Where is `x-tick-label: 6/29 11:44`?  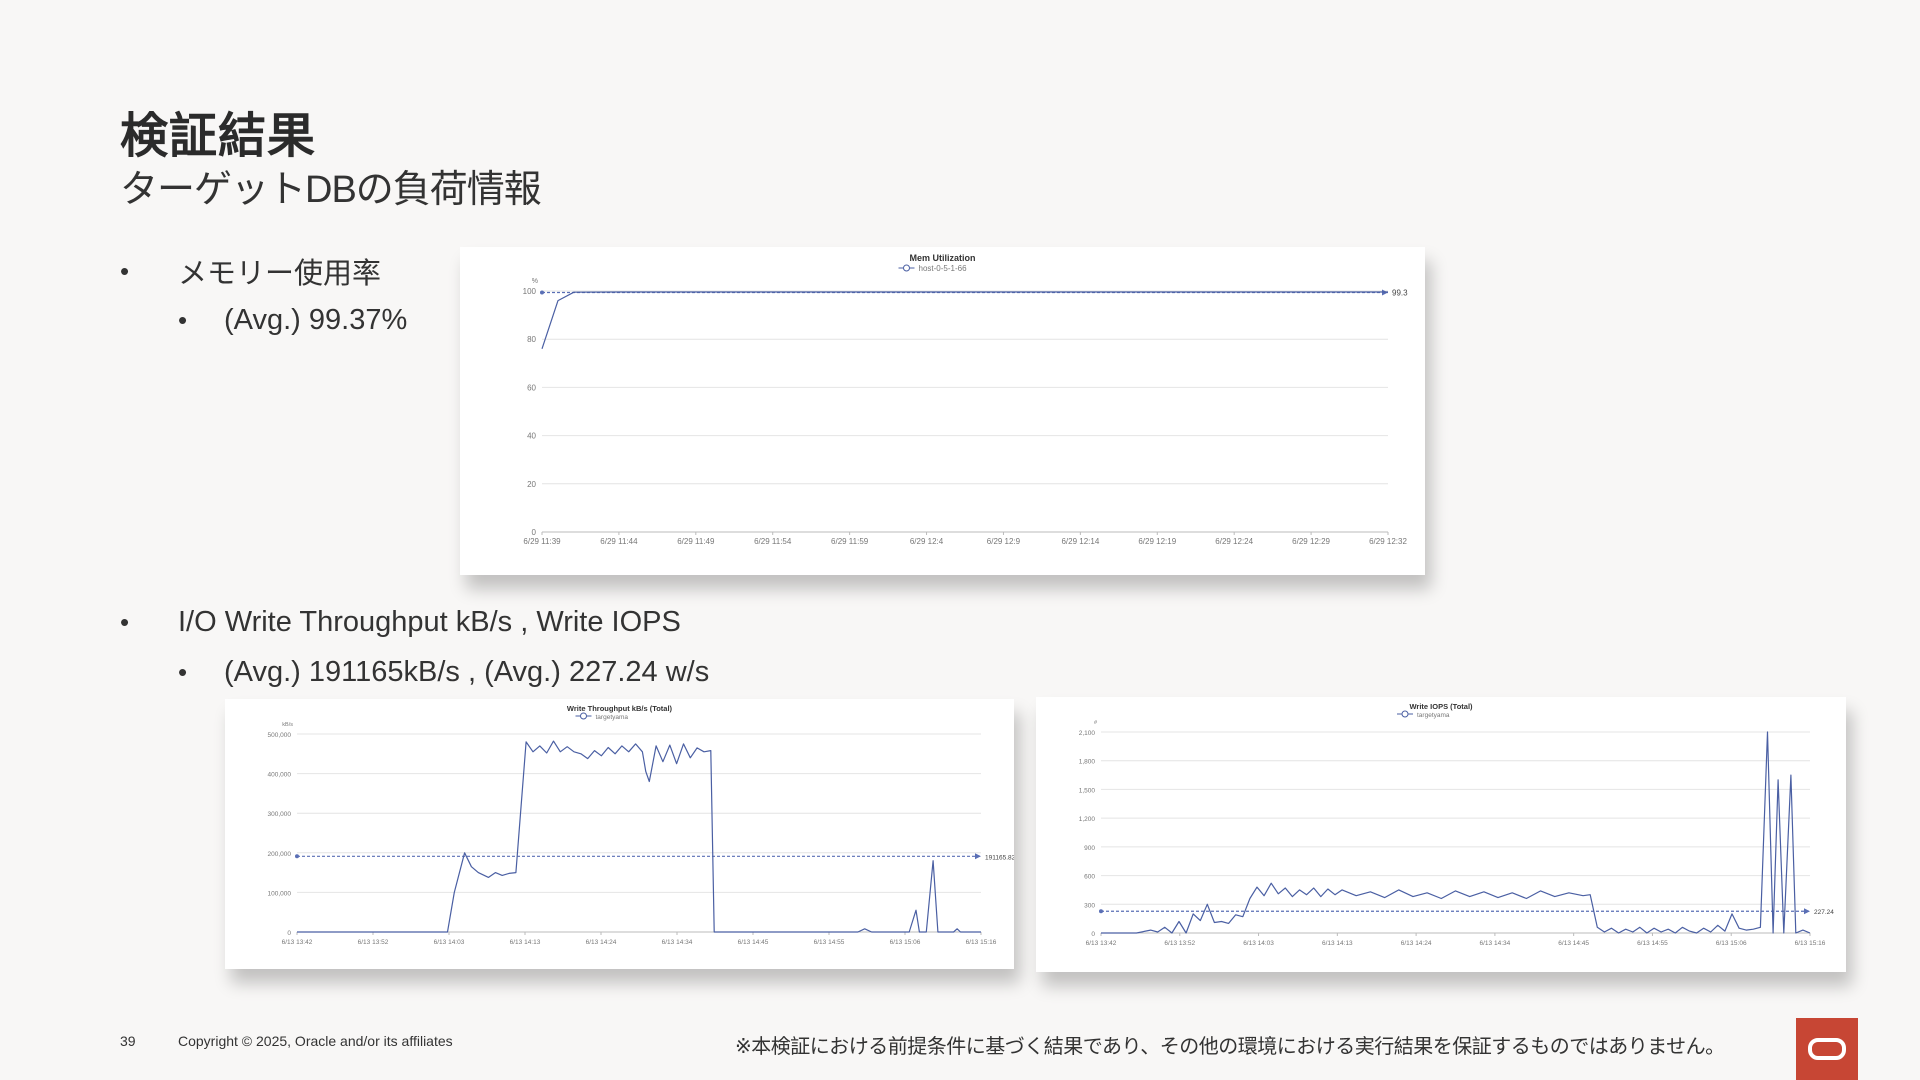
x-tick-label: 6/29 11:44 is located at coordinates (619, 541).